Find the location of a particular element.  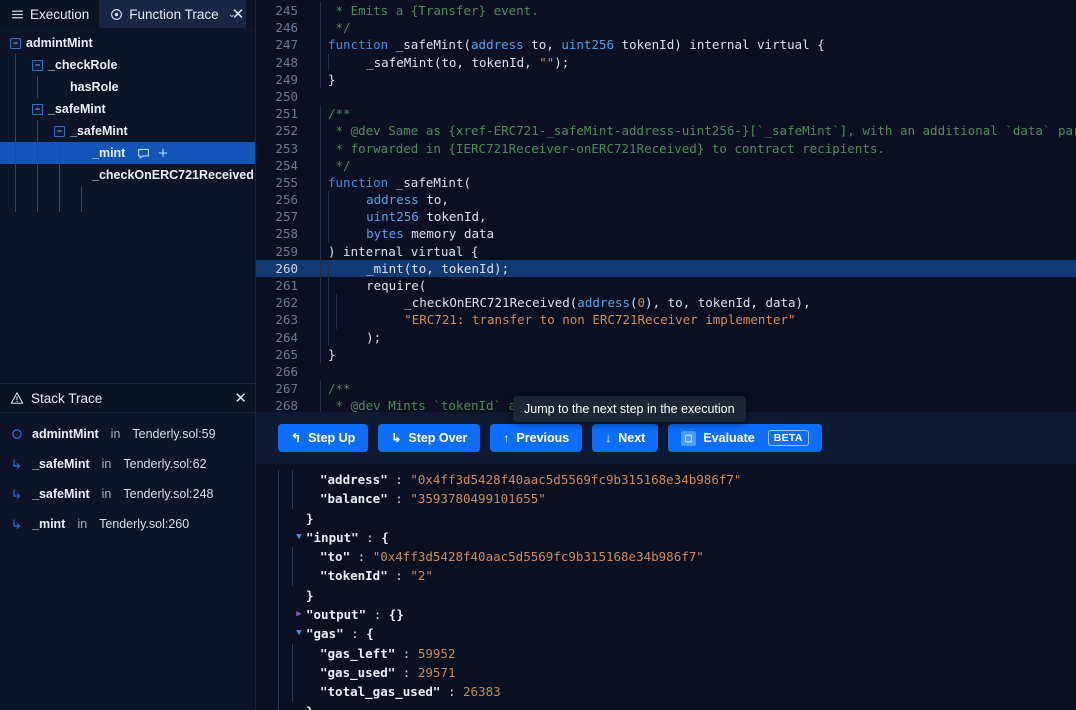

json-line: ▼ "input" : { is located at coordinates (666, 537).